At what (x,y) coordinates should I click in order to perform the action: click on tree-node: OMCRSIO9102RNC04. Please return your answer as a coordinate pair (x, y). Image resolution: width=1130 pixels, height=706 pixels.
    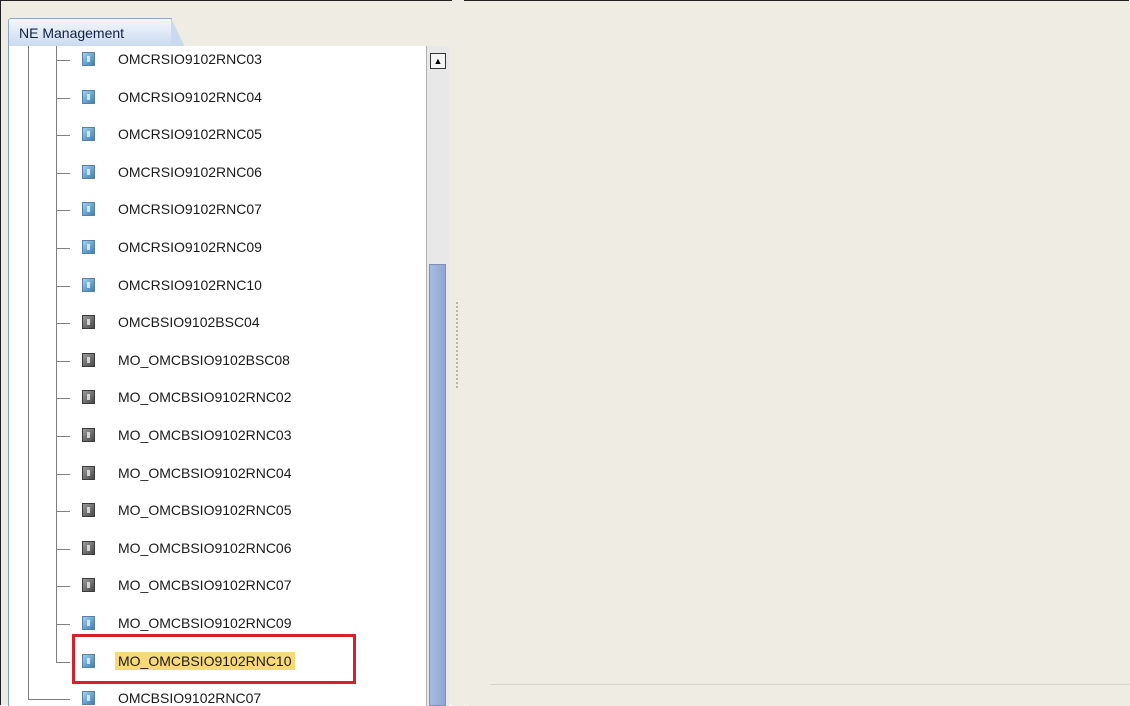
    Looking at the image, I should click on (218, 101).